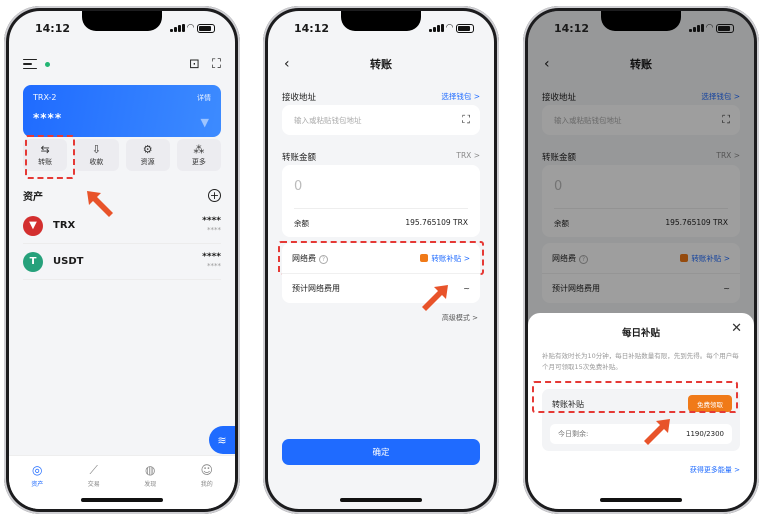 The width and height of the screenshot is (763, 520). What do you see at coordinates (705, 434) in the screenshot?
I see `remaining-value: 1190/2300` at bounding box center [705, 434].